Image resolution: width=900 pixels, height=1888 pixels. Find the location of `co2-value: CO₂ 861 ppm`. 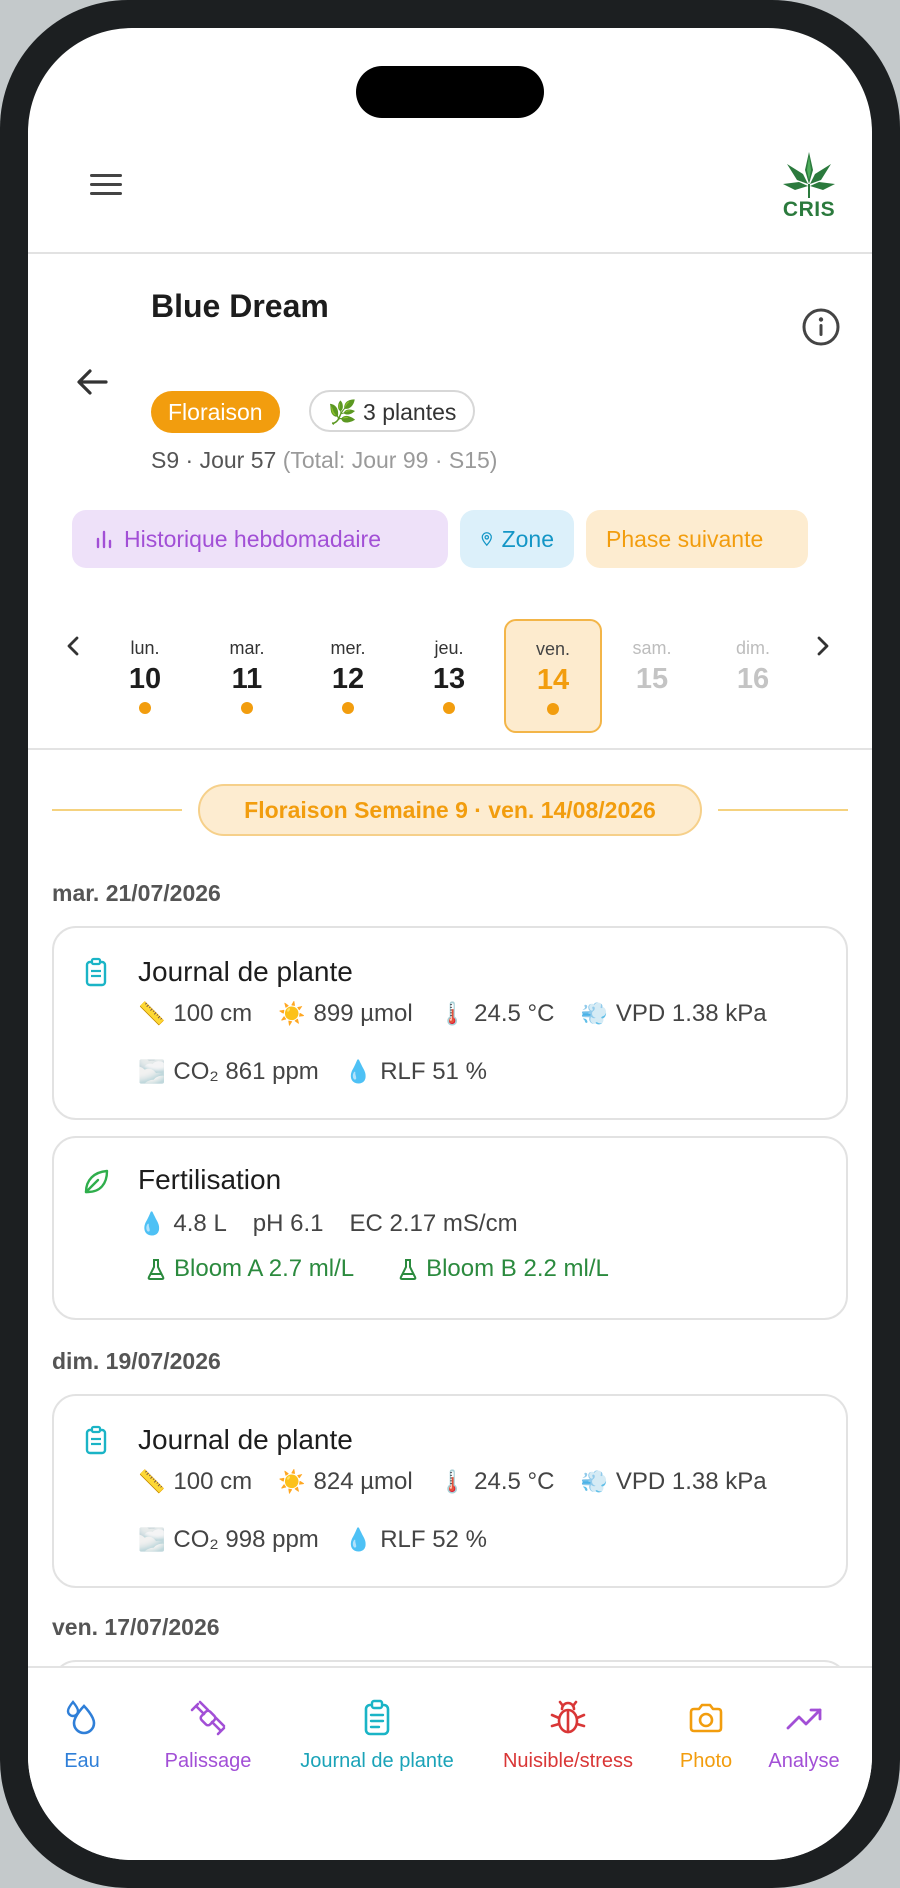

co2-value: CO₂ 861 ppm is located at coordinates (246, 1071).